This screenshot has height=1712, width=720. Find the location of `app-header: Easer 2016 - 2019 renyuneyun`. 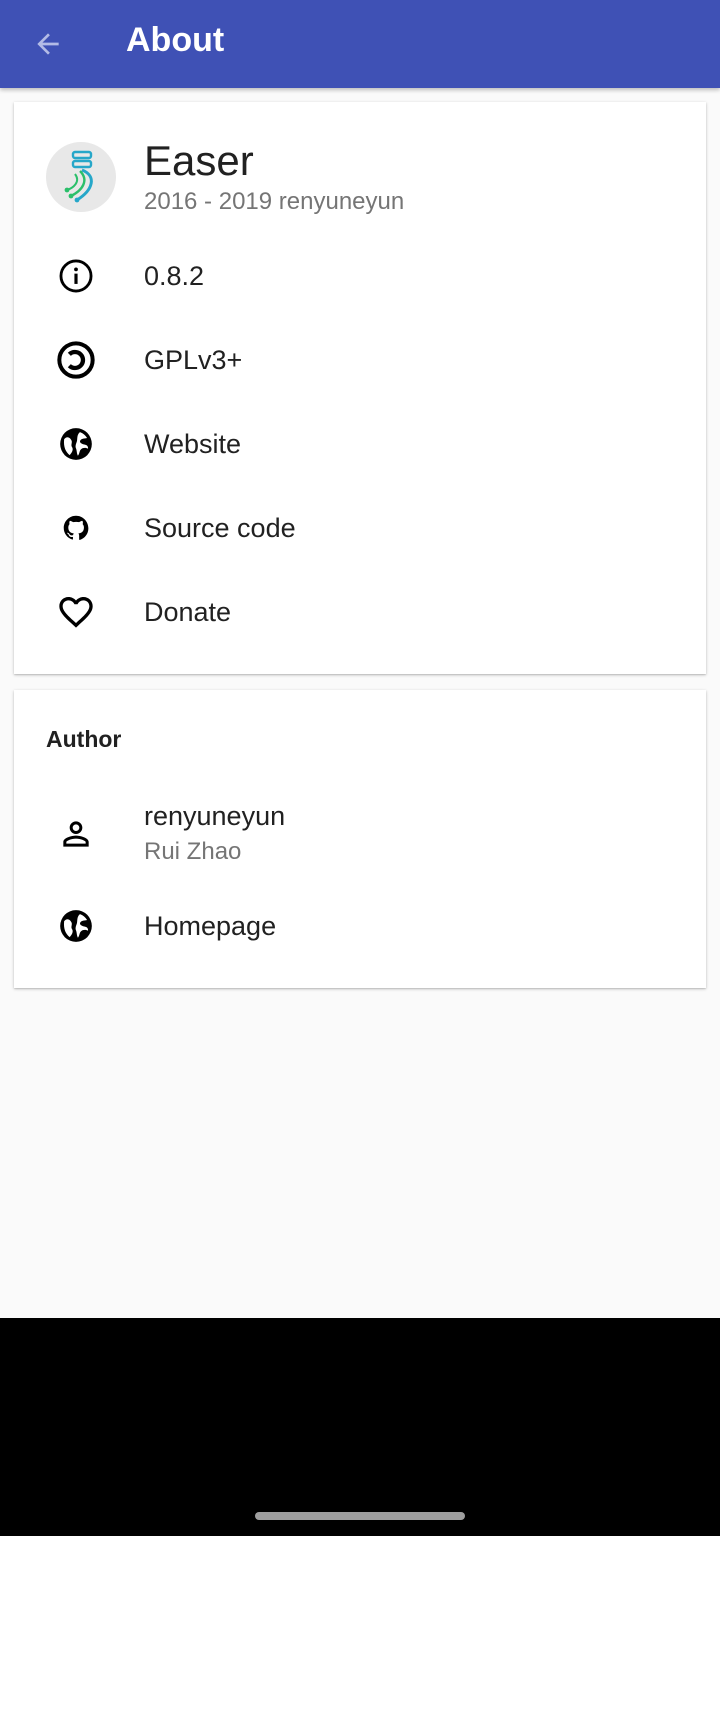

app-header: Easer 2016 - 2019 renyuneyun is located at coordinates (360, 176).